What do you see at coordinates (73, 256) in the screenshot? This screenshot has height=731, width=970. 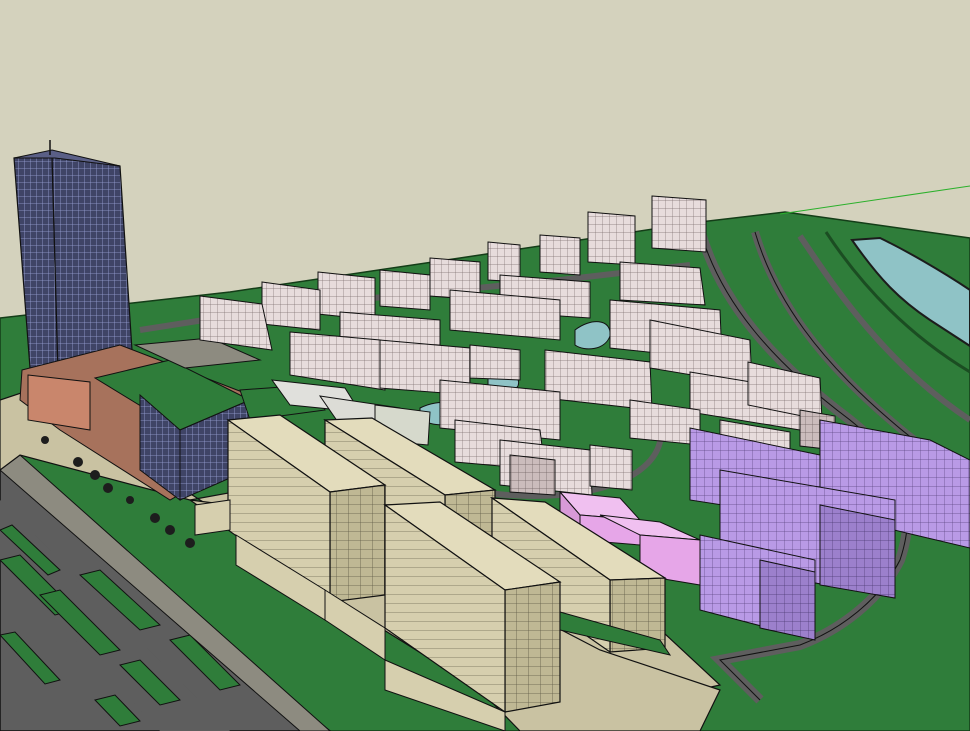 I see `office-tower` at bounding box center [73, 256].